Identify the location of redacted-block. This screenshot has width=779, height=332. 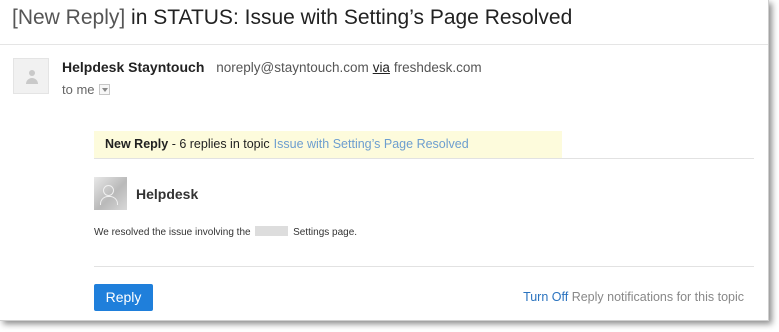
(272, 231).